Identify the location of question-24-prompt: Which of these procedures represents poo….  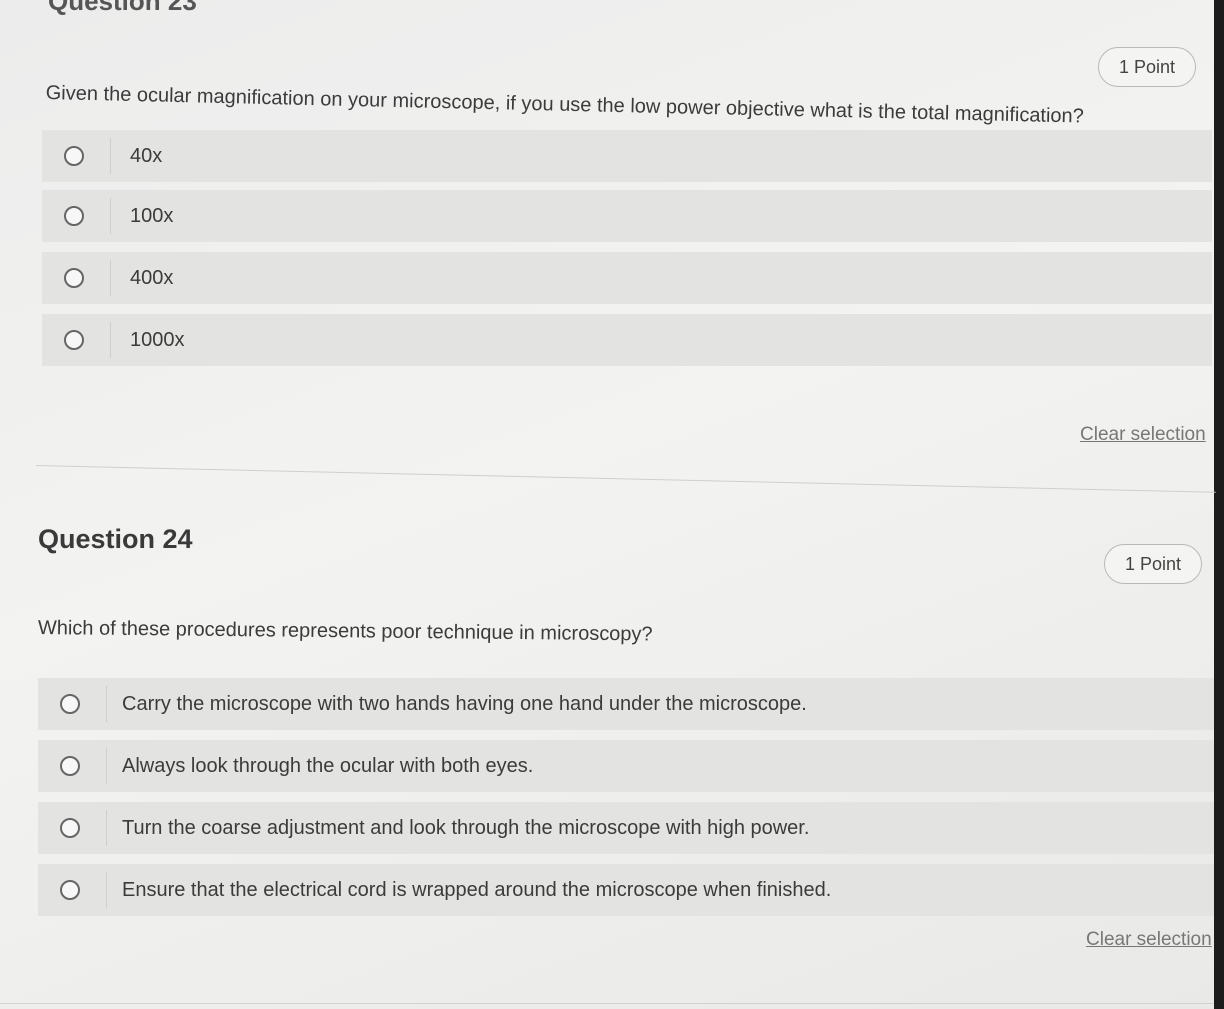
(345, 631).